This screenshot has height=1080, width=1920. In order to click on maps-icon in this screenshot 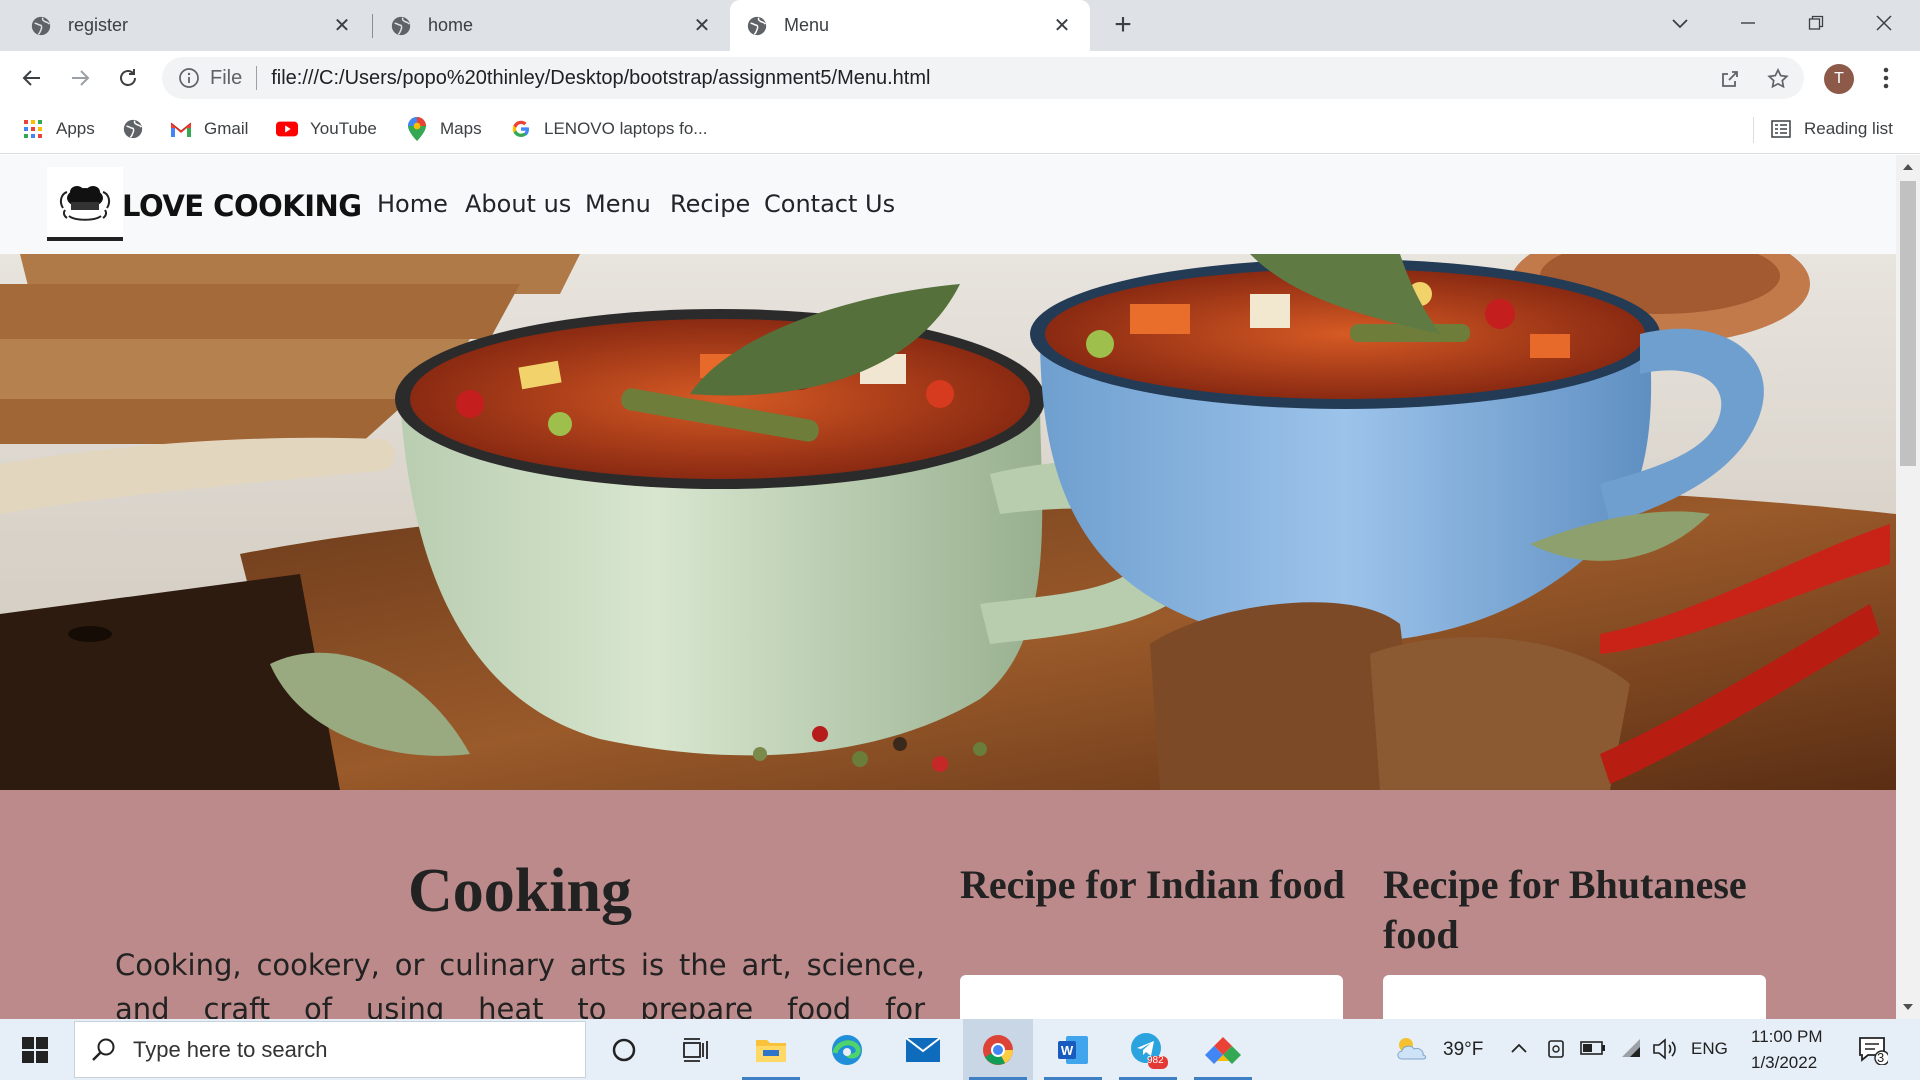, I will do `click(417, 129)`.